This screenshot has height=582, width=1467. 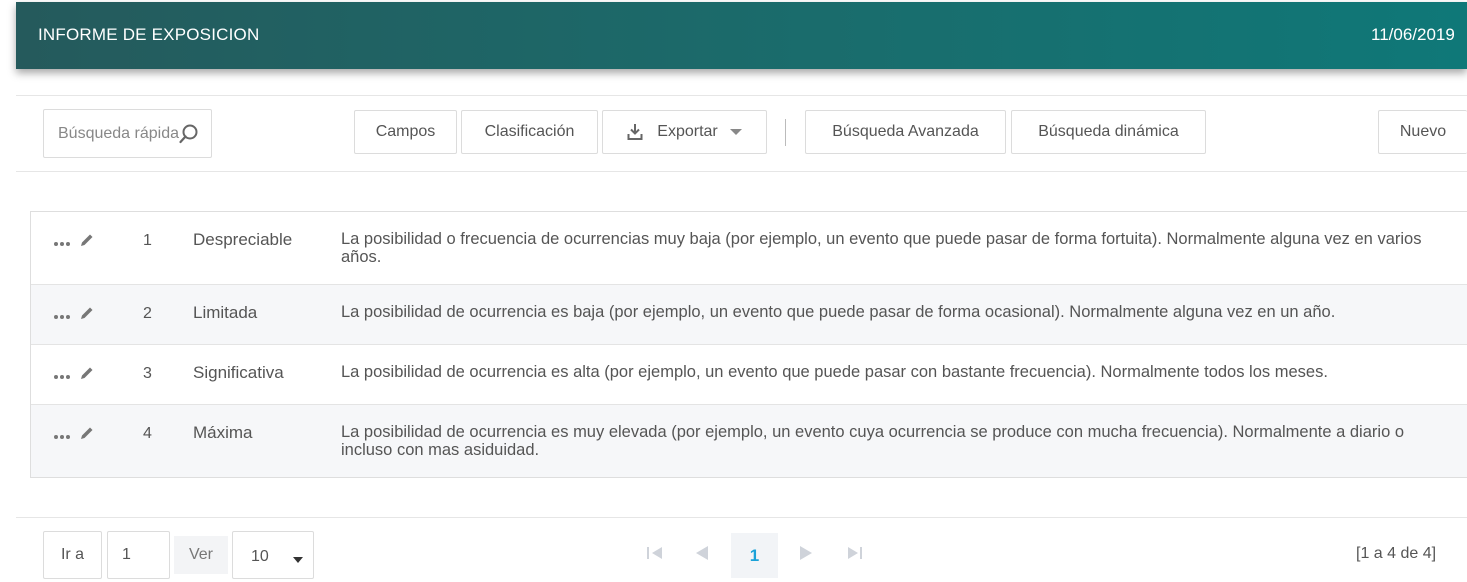 I want to click on campos-button: Campos, so click(x=405, y=132).